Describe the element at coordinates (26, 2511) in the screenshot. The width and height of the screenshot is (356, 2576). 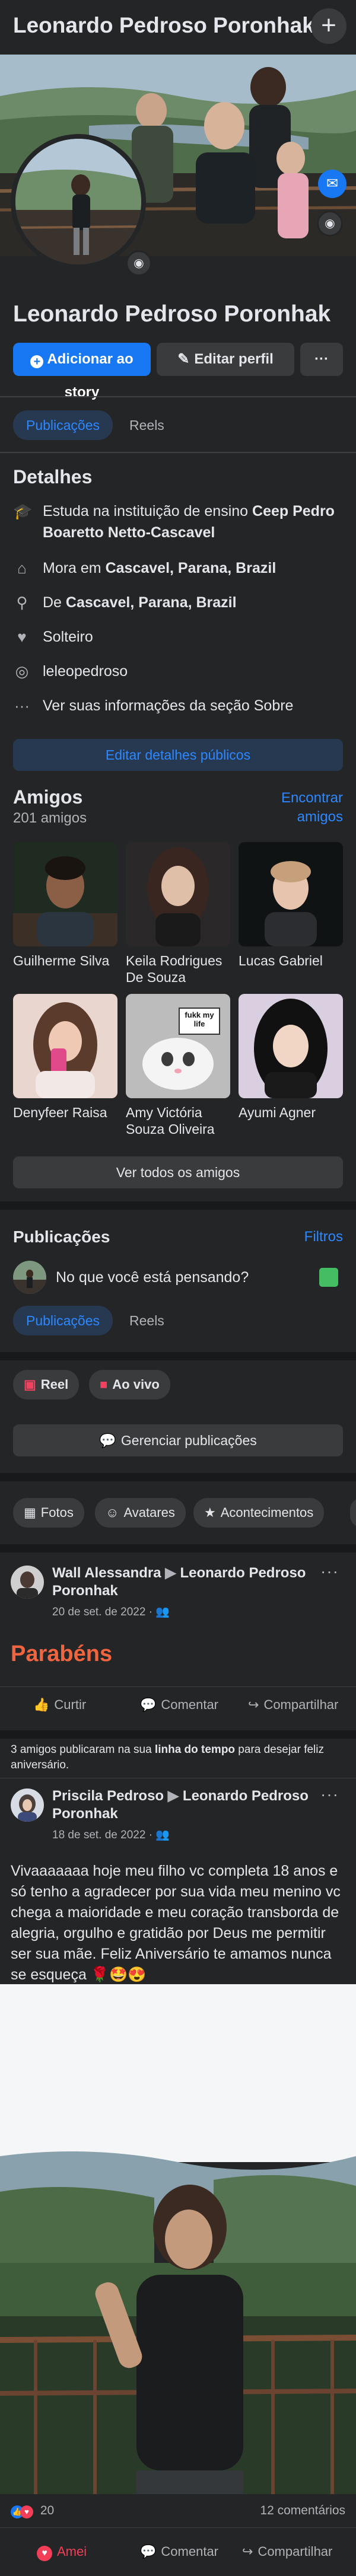
I see `love-reaction-icon: ♥` at that location.